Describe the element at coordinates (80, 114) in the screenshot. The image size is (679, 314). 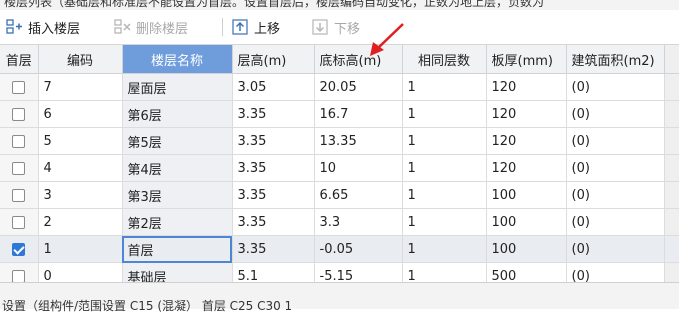
I see `code-cell: 6` at that location.